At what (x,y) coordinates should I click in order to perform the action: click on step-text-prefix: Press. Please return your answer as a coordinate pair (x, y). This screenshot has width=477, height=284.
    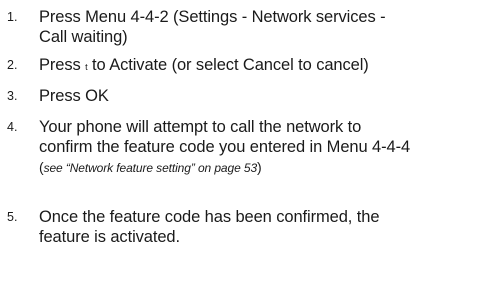
    Looking at the image, I should click on (62, 65).